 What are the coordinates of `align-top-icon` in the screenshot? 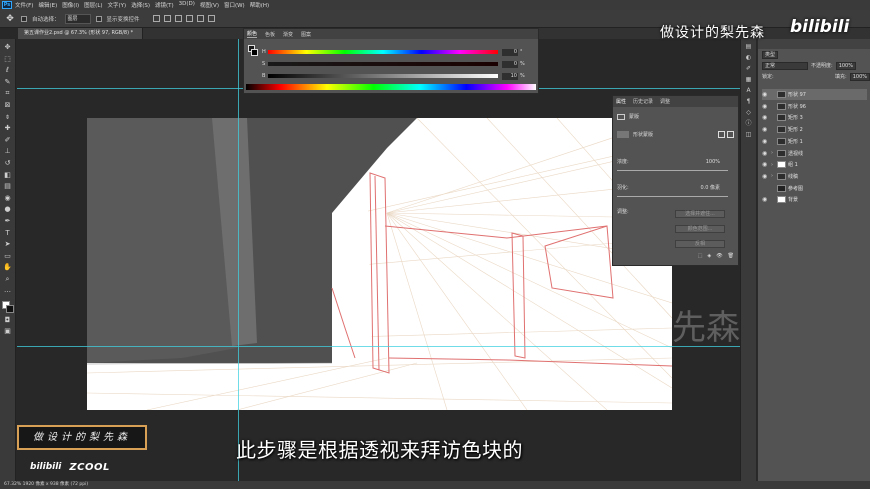 It's located at (189, 18).